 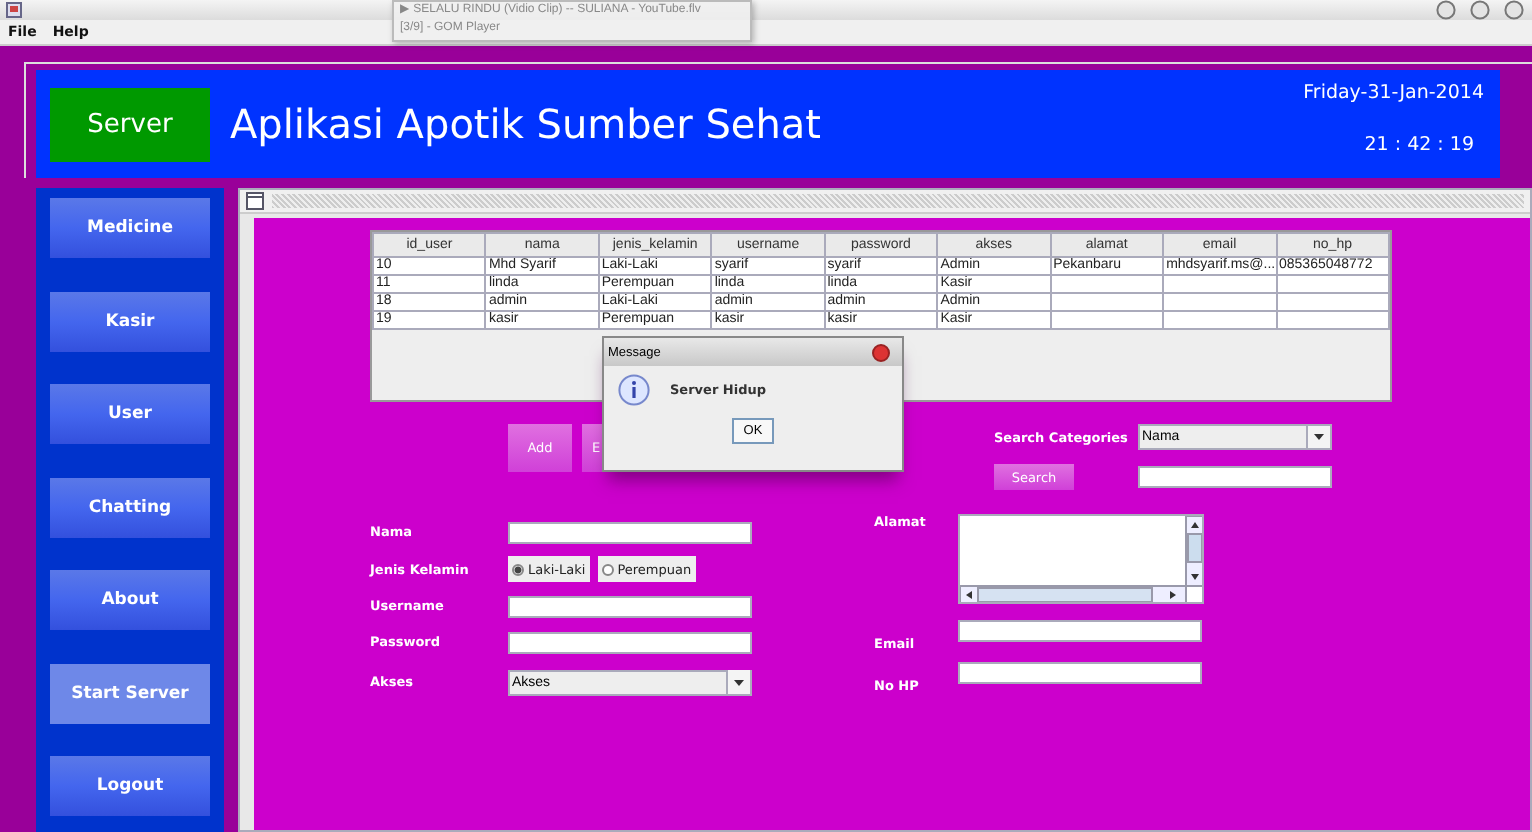 What do you see at coordinates (1419, 145) in the screenshot?
I see `time-text: 21 : 42 : 19` at bounding box center [1419, 145].